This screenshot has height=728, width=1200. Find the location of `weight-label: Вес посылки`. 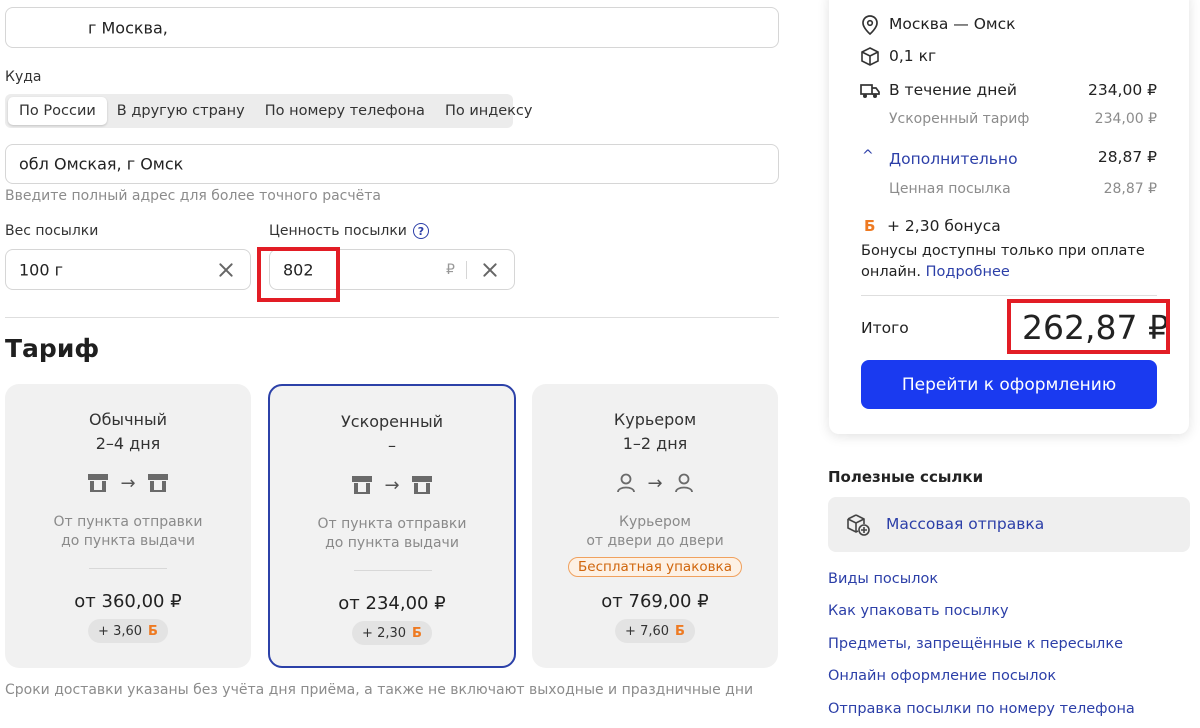

weight-label: Вес посылки is located at coordinates (52, 231).